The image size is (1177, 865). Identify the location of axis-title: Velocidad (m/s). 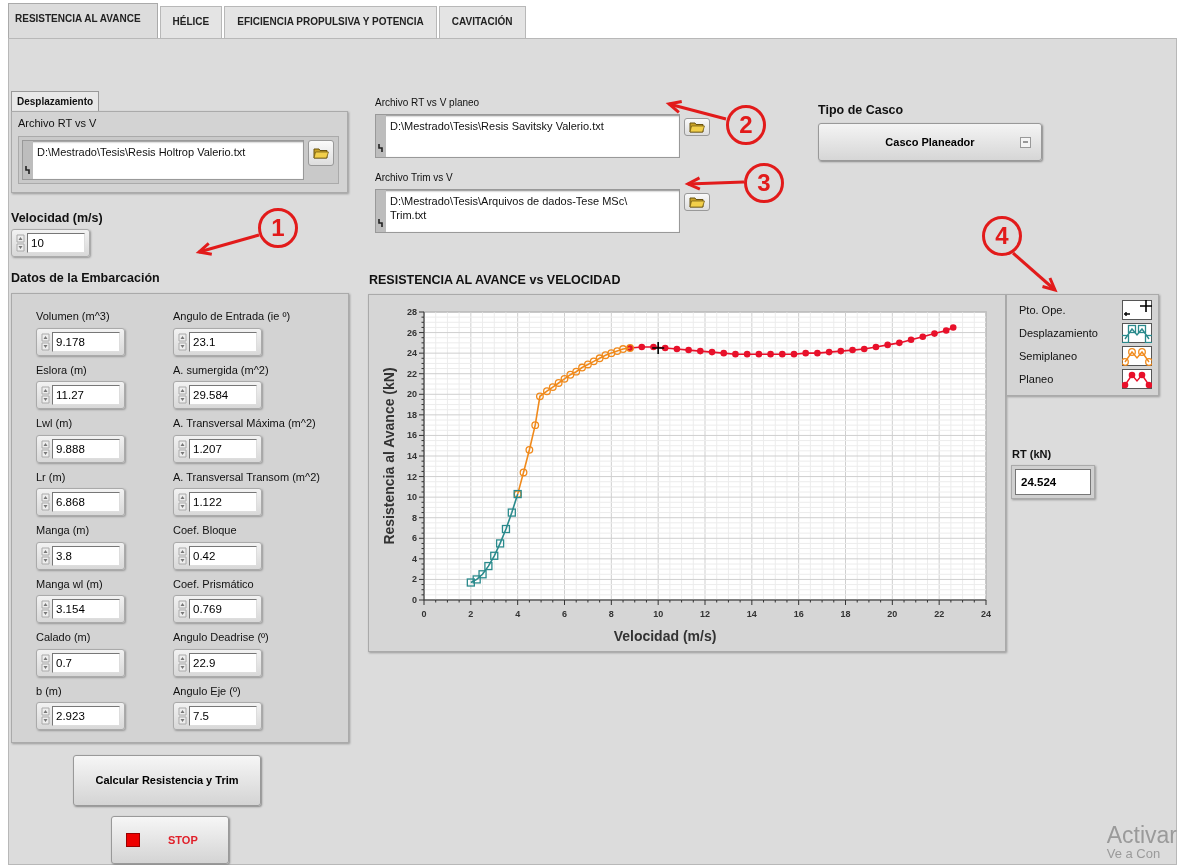
(665, 635).